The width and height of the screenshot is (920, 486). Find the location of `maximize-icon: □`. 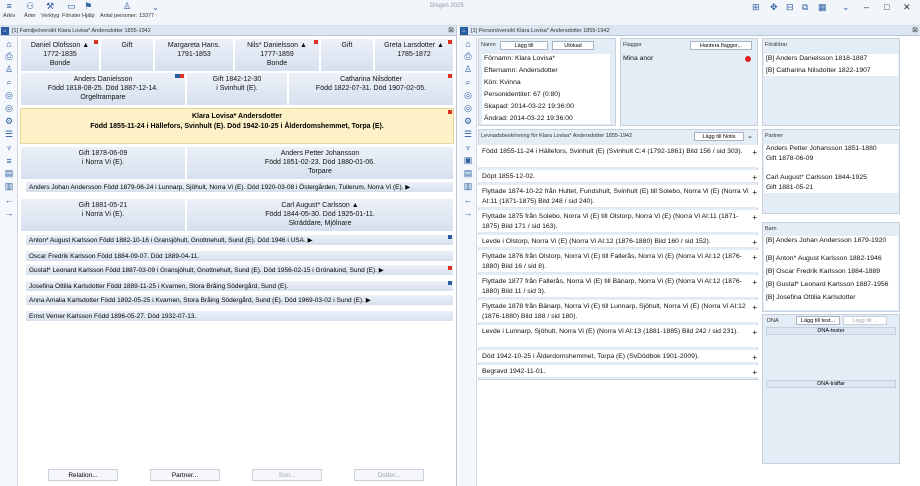

maximize-icon: □ is located at coordinates (886, 7).